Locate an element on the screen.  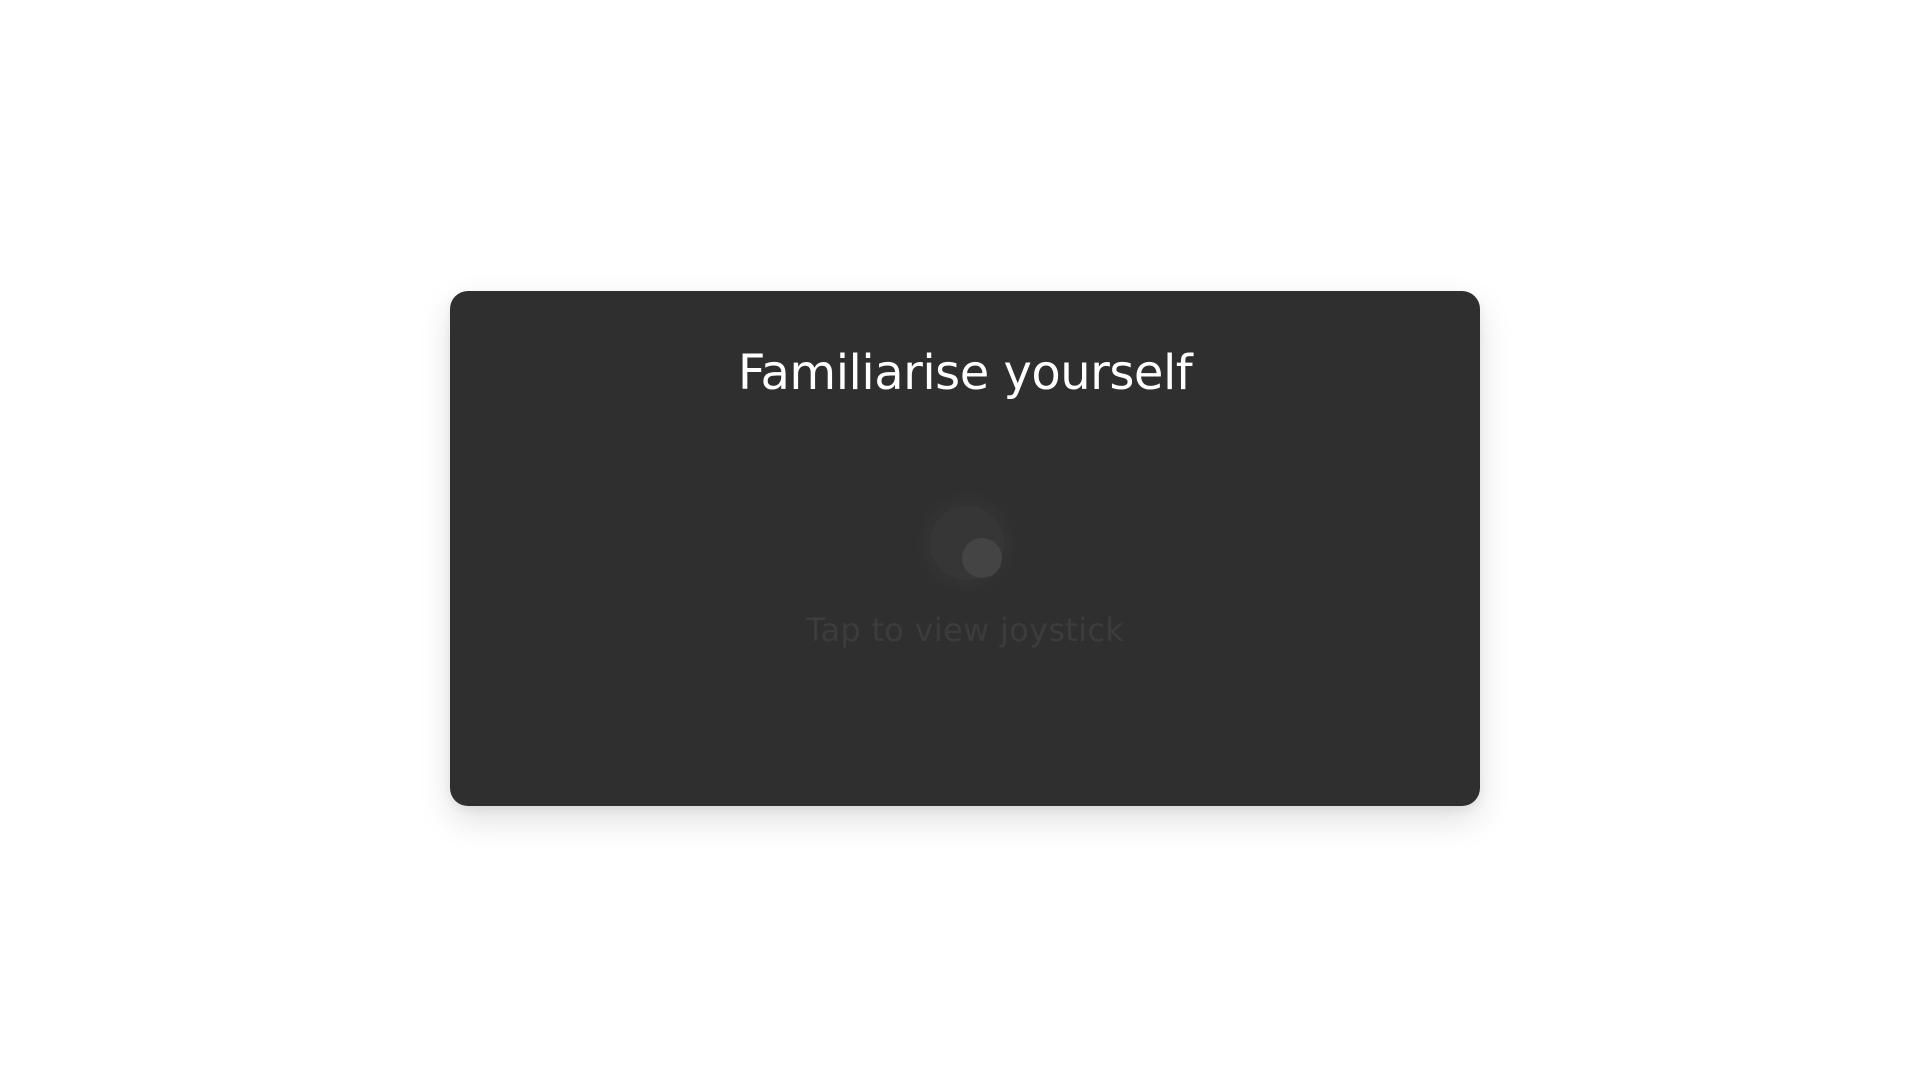
card-title: Familiarise yourself is located at coordinates (965, 373).